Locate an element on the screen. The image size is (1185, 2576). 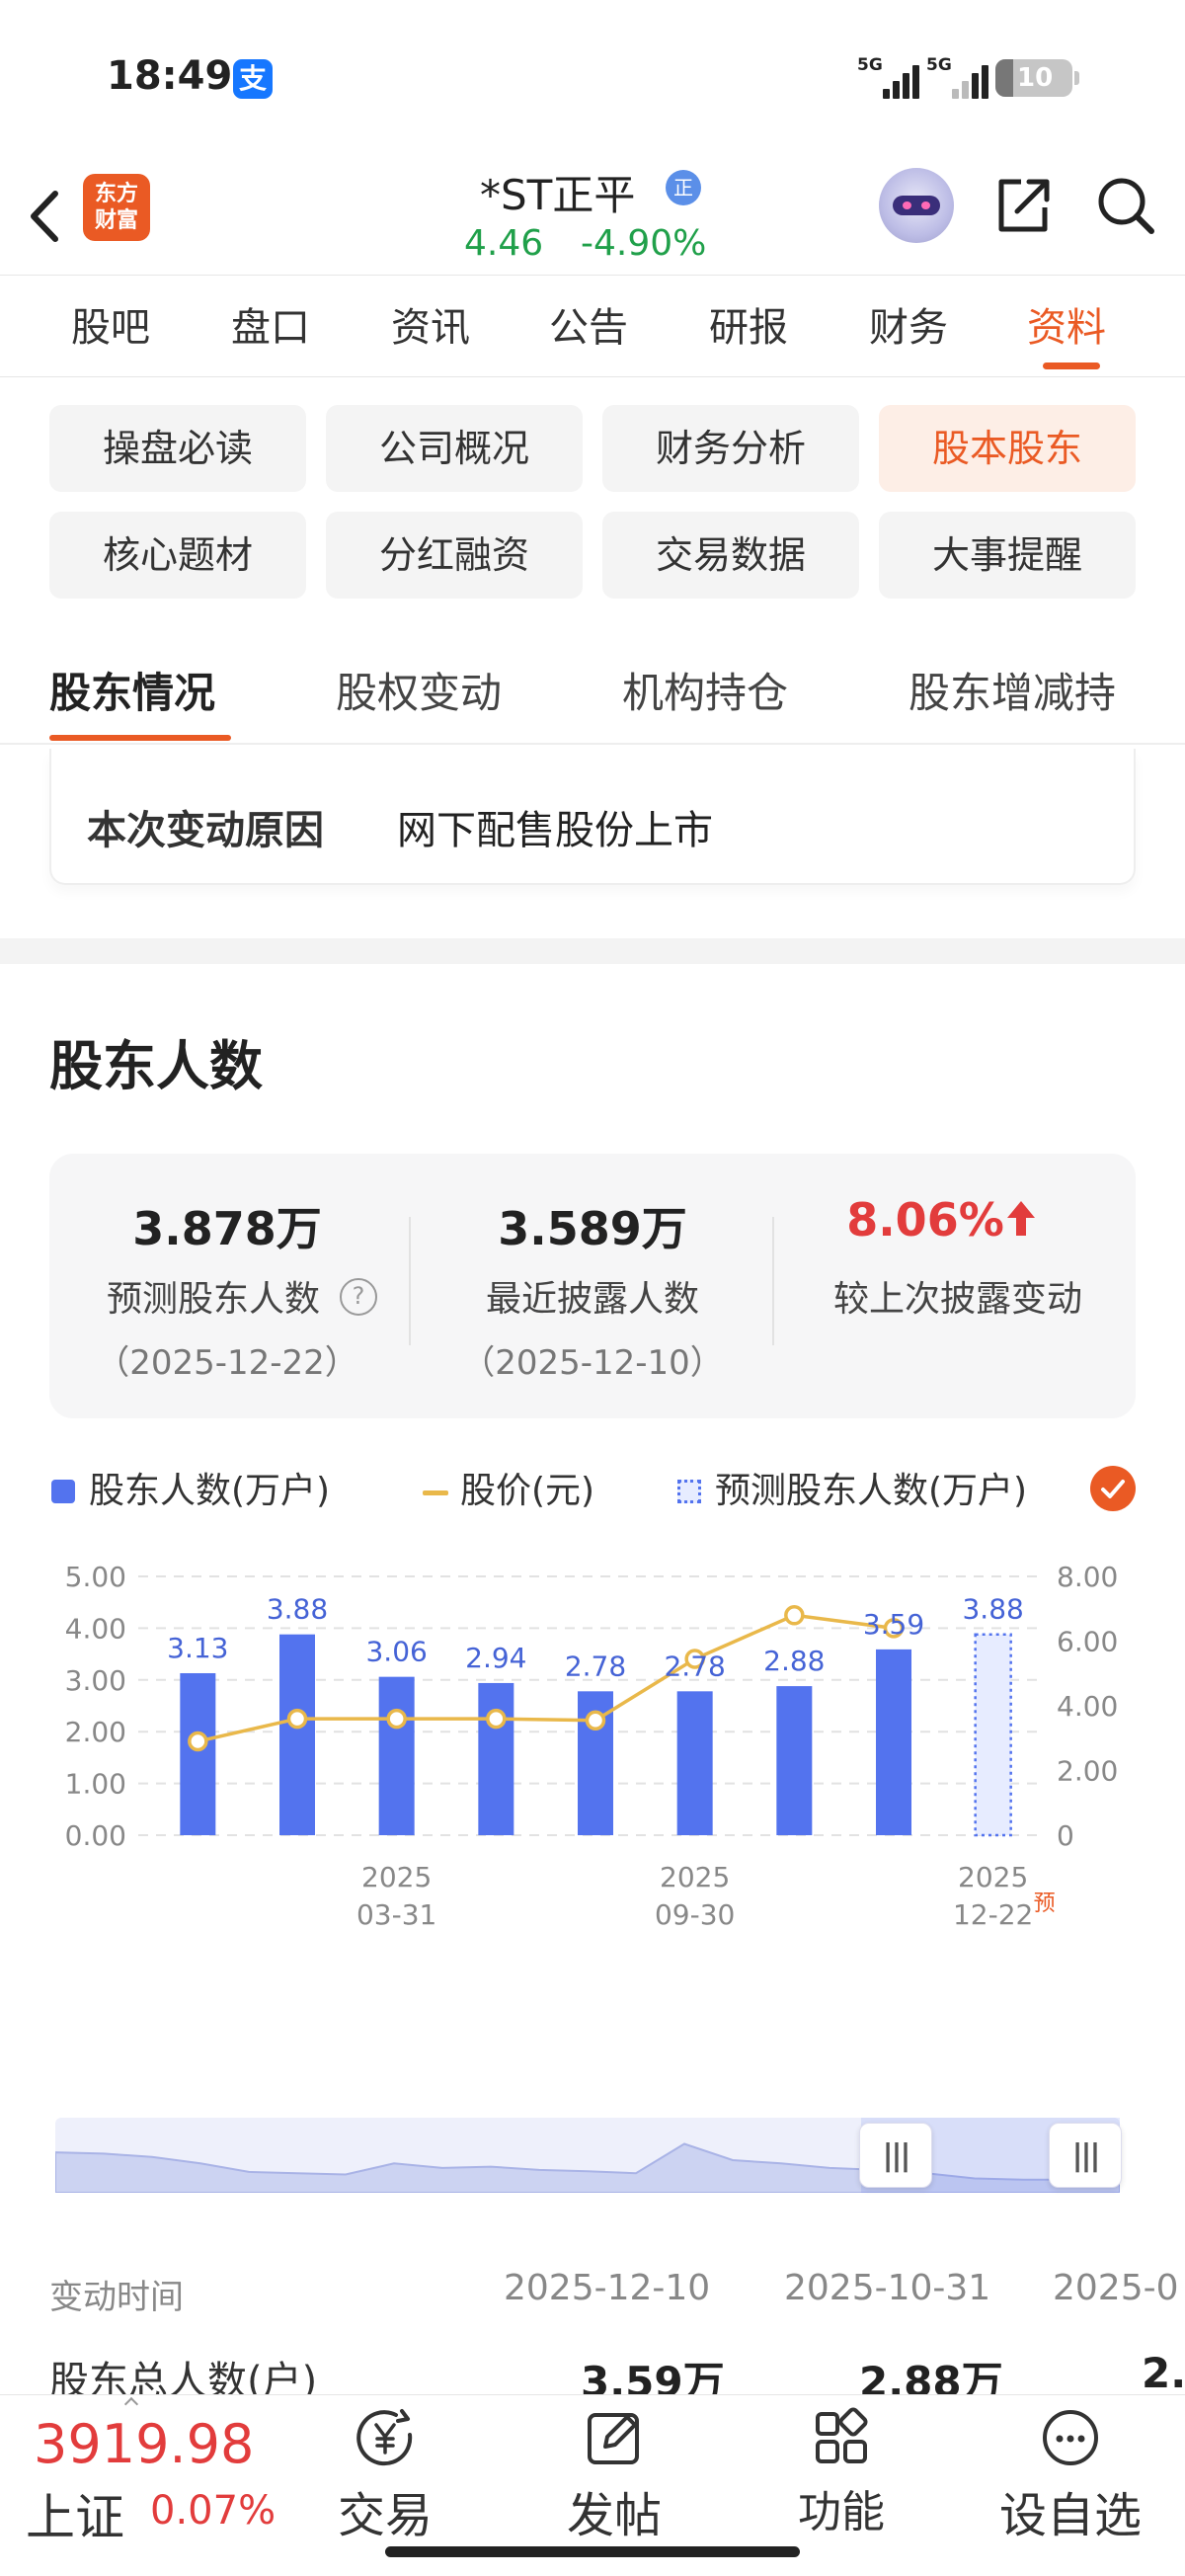
tab-guba: 股吧 is located at coordinates (111, 324).